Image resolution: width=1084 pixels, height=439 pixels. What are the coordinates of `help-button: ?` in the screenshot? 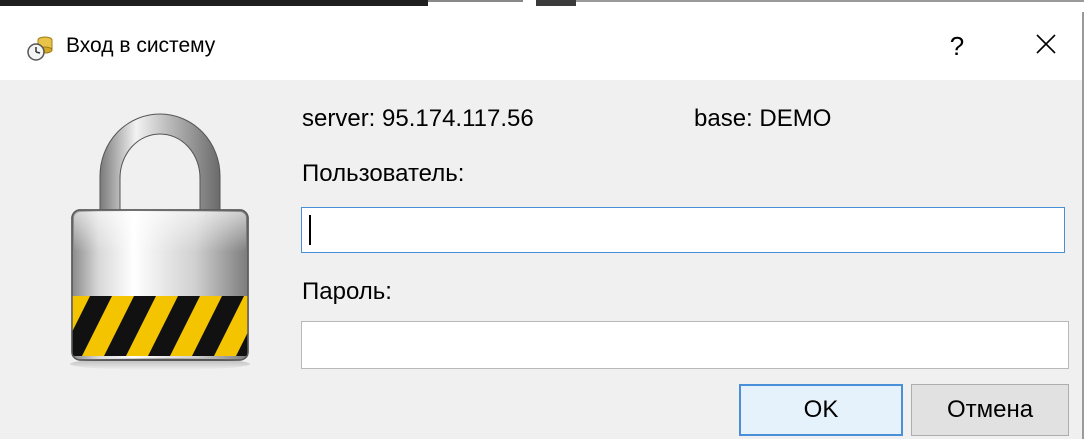 It's located at (957, 46).